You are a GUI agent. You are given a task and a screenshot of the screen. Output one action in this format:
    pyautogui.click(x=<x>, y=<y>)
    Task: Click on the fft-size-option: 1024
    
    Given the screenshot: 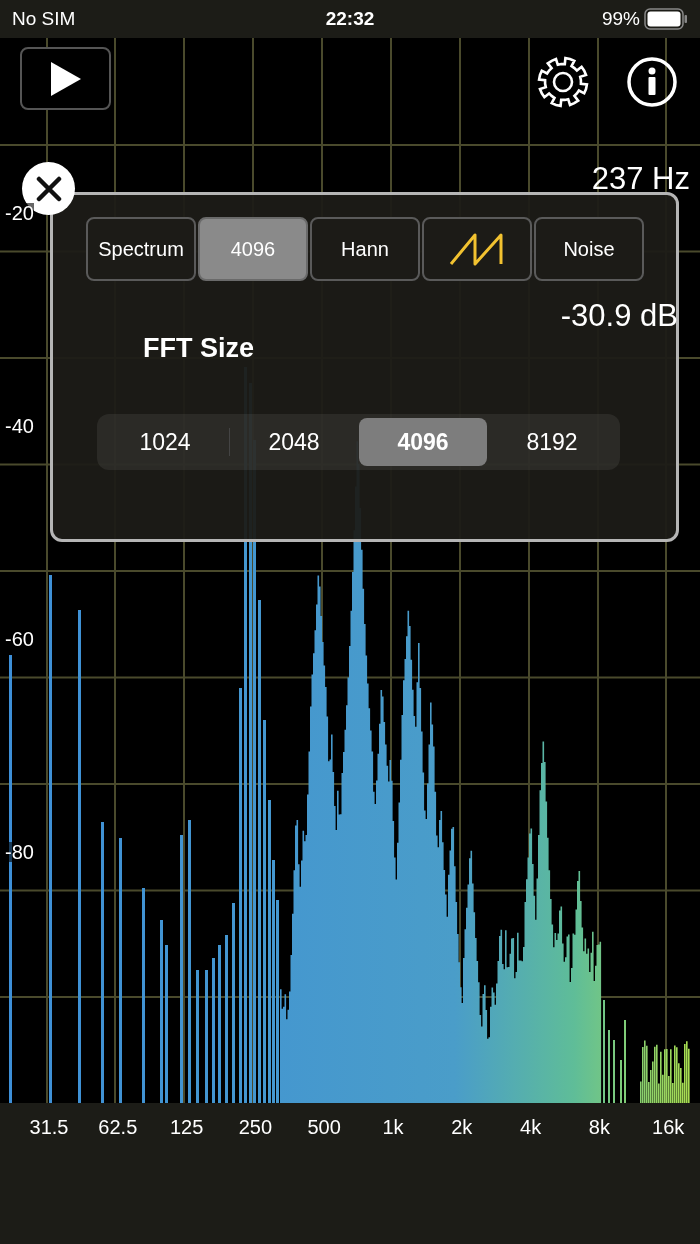 What is the action you would take?
    pyautogui.click(x=165, y=442)
    